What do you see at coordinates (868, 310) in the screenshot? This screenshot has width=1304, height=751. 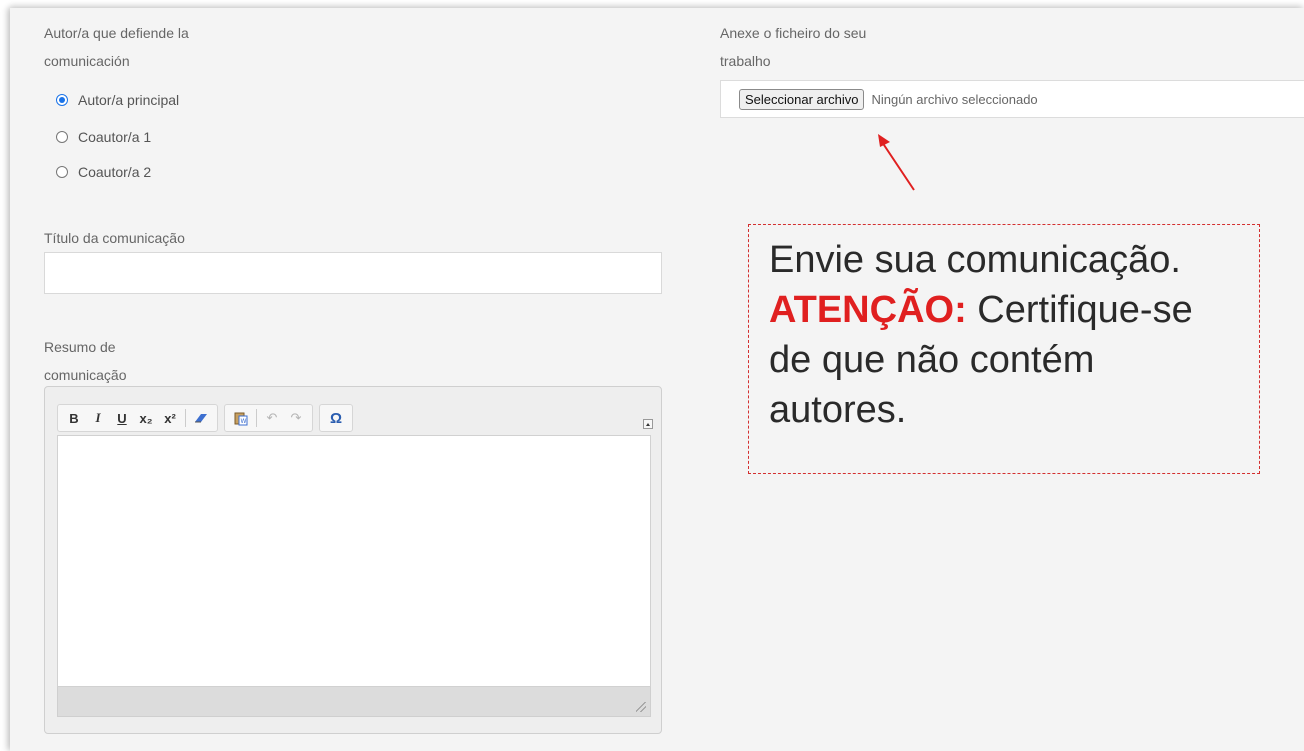 I see `callout-attention: ATENÇÃO:` at bounding box center [868, 310].